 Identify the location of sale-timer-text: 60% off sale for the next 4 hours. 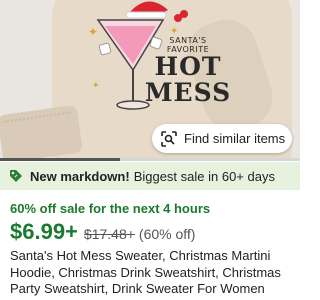
(110, 208).